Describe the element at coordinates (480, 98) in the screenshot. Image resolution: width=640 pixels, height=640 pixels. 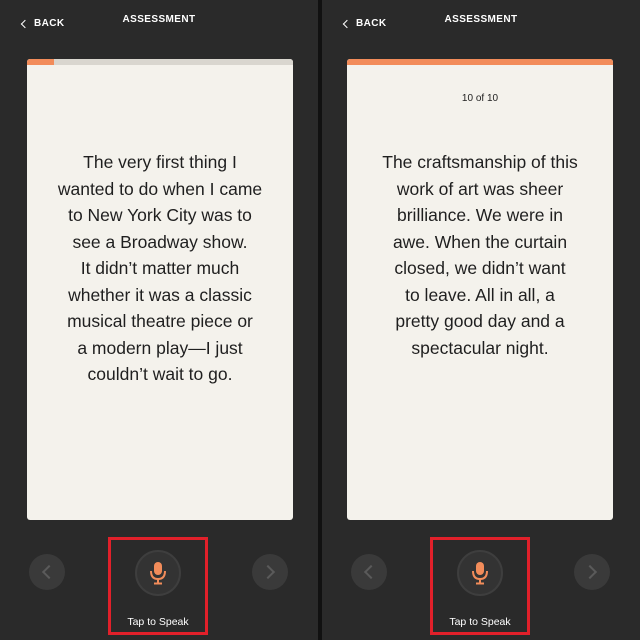
I see `question-counter: 10 of 10` at that location.